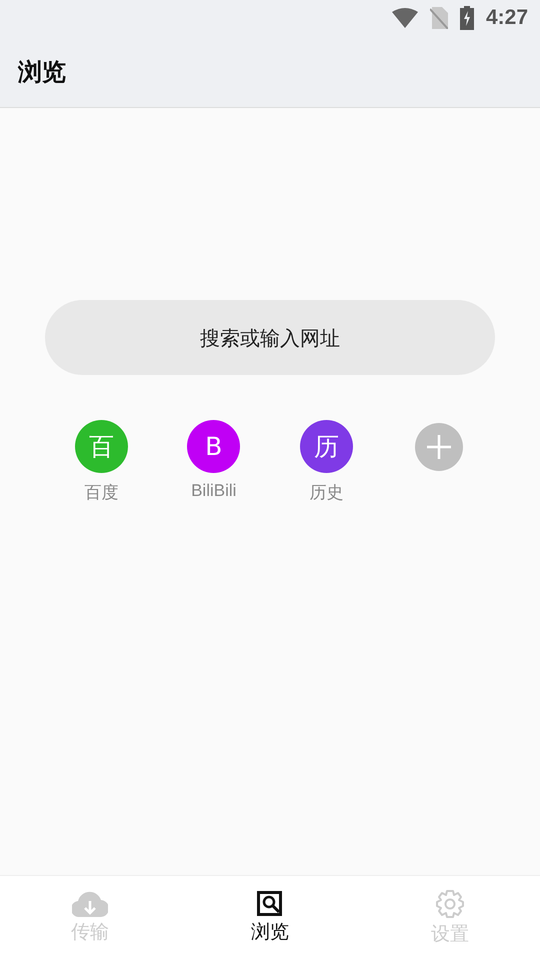 The width and height of the screenshot is (540, 960). Describe the element at coordinates (101, 446) in the screenshot. I see `shortcut-button: 百` at that location.